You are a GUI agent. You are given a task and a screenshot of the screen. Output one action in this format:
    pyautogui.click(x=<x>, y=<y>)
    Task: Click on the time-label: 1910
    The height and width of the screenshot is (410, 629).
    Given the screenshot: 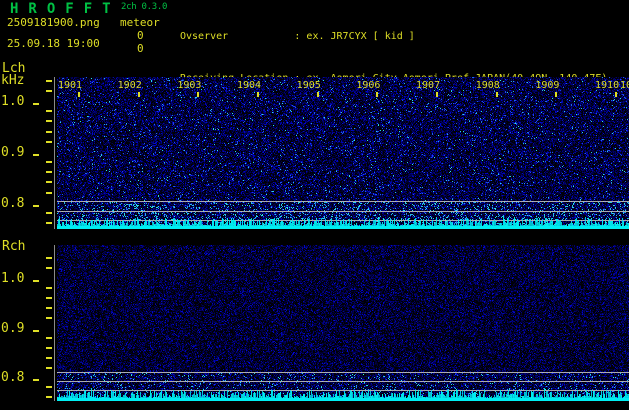 What is the action you would take?
    pyautogui.click(x=607, y=85)
    